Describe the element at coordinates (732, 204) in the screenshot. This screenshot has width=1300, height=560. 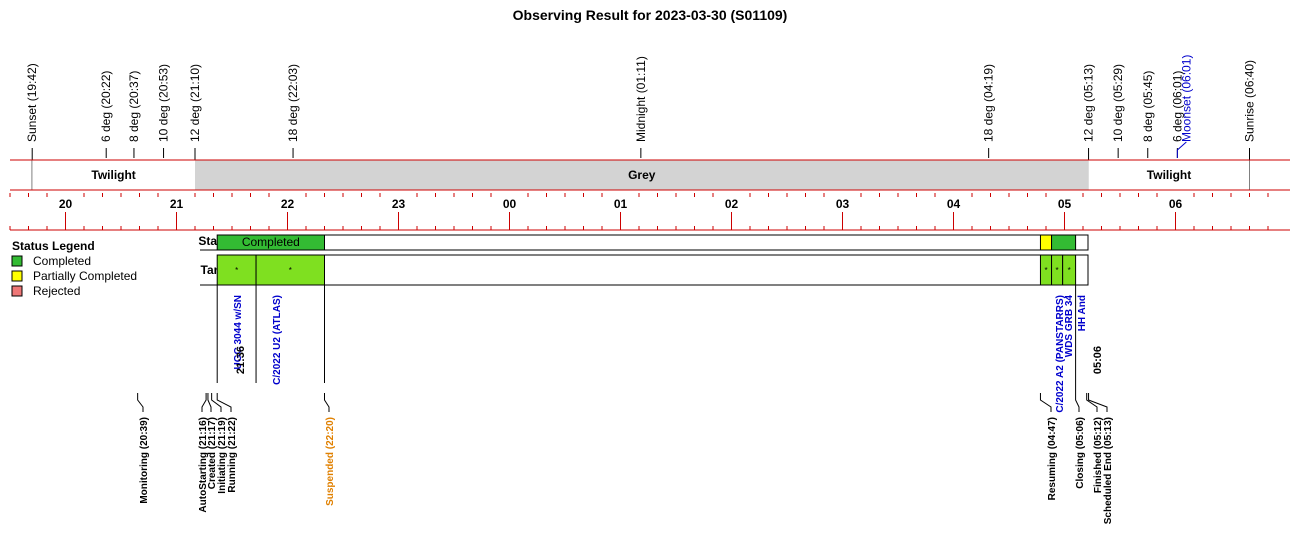
I see `hour-label-02: 02` at that location.